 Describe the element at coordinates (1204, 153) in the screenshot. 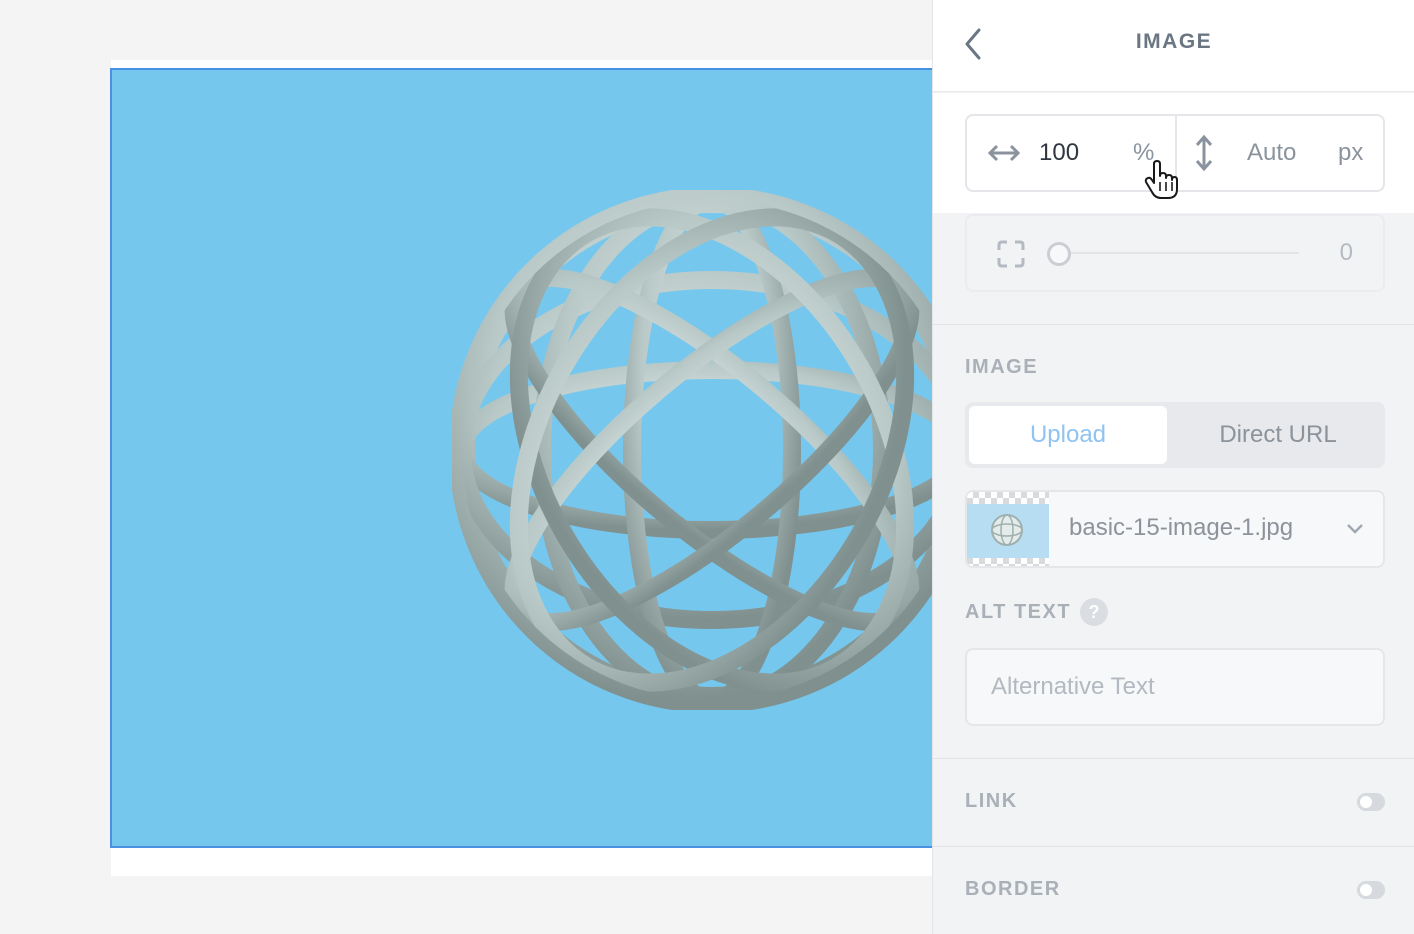

I see `vertical-resize-icon` at that location.